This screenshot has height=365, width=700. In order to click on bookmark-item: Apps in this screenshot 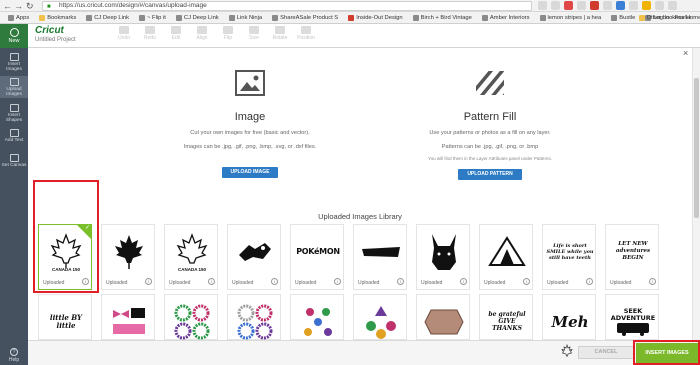, I will do `click(18, 18)`.